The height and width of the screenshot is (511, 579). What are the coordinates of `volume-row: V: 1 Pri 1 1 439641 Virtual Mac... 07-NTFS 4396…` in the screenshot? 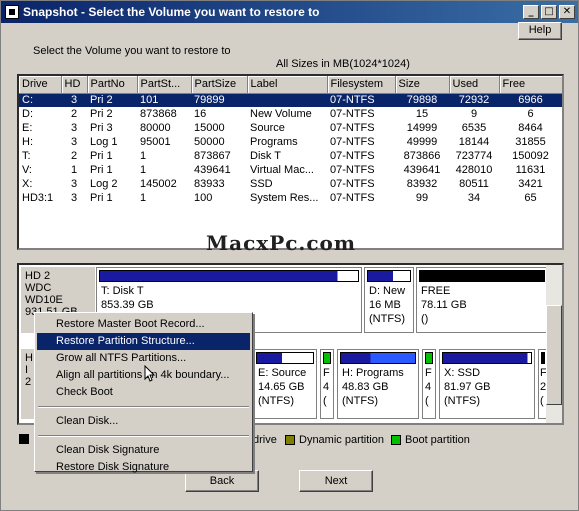 It's located at (290, 170).